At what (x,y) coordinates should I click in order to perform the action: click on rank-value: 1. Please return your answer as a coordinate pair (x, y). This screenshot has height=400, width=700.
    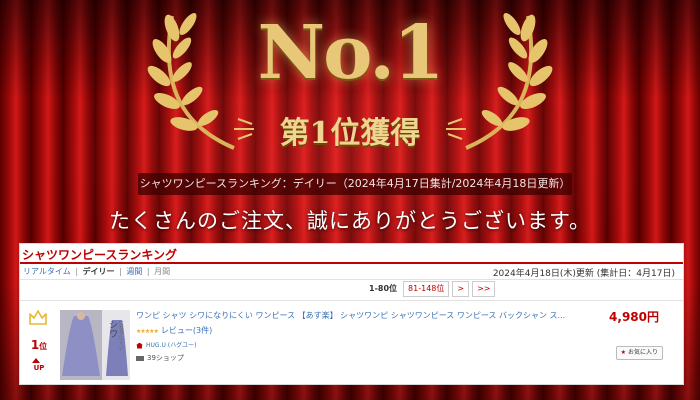
    Looking at the image, I should click on (35, 345).